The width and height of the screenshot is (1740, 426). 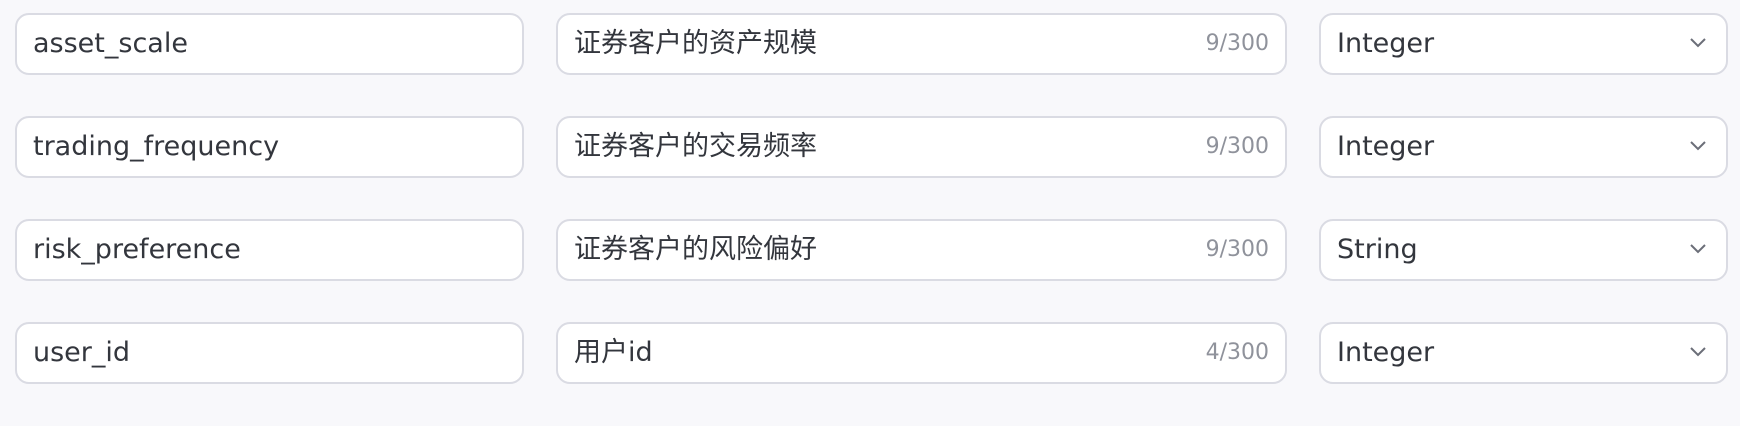 I want to click on field-description-value: 证券客户的资产规模, so click(x=695, y=43).